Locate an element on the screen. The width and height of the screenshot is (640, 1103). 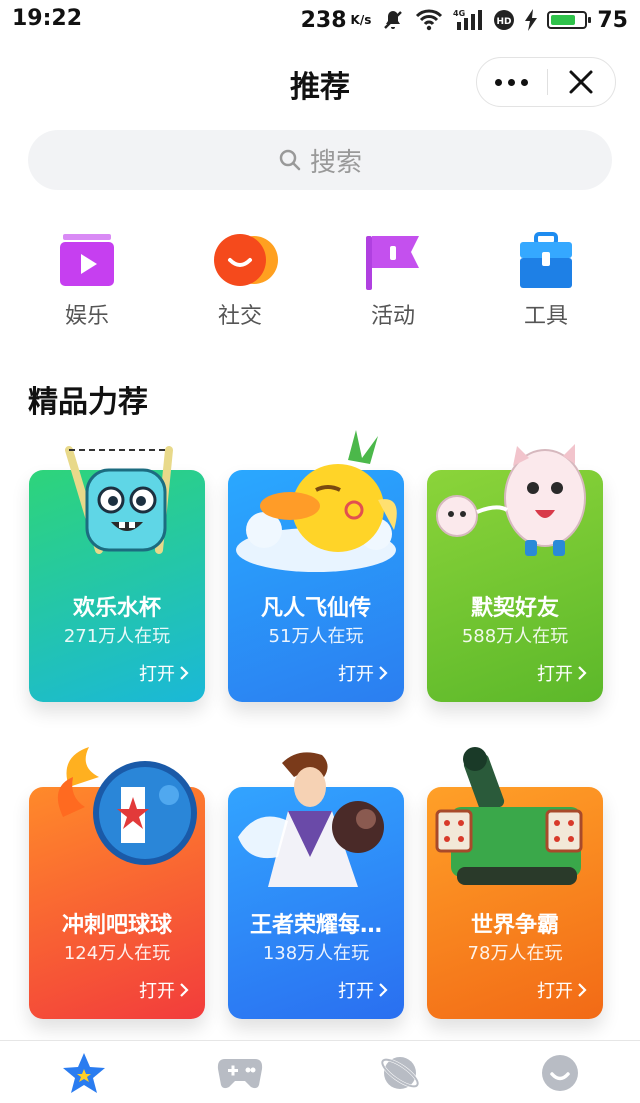
mute-icon is located at coordinates (393, 20).